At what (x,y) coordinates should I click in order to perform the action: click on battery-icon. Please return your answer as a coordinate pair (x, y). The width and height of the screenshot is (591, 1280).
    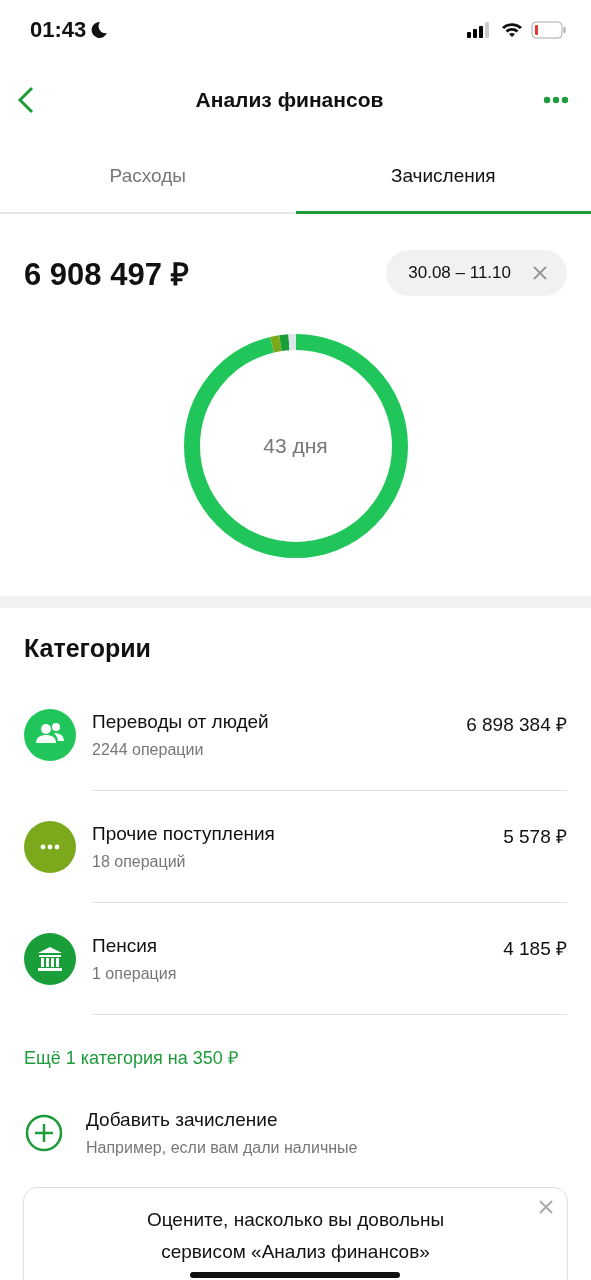
    Looking at the image, I should click on (549, 30).